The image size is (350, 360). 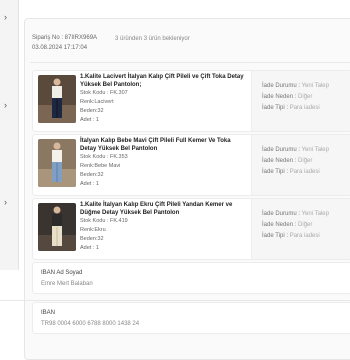 I want to click on product-sku: Stok Kodu : FK.419, so click(x=104, y=221).